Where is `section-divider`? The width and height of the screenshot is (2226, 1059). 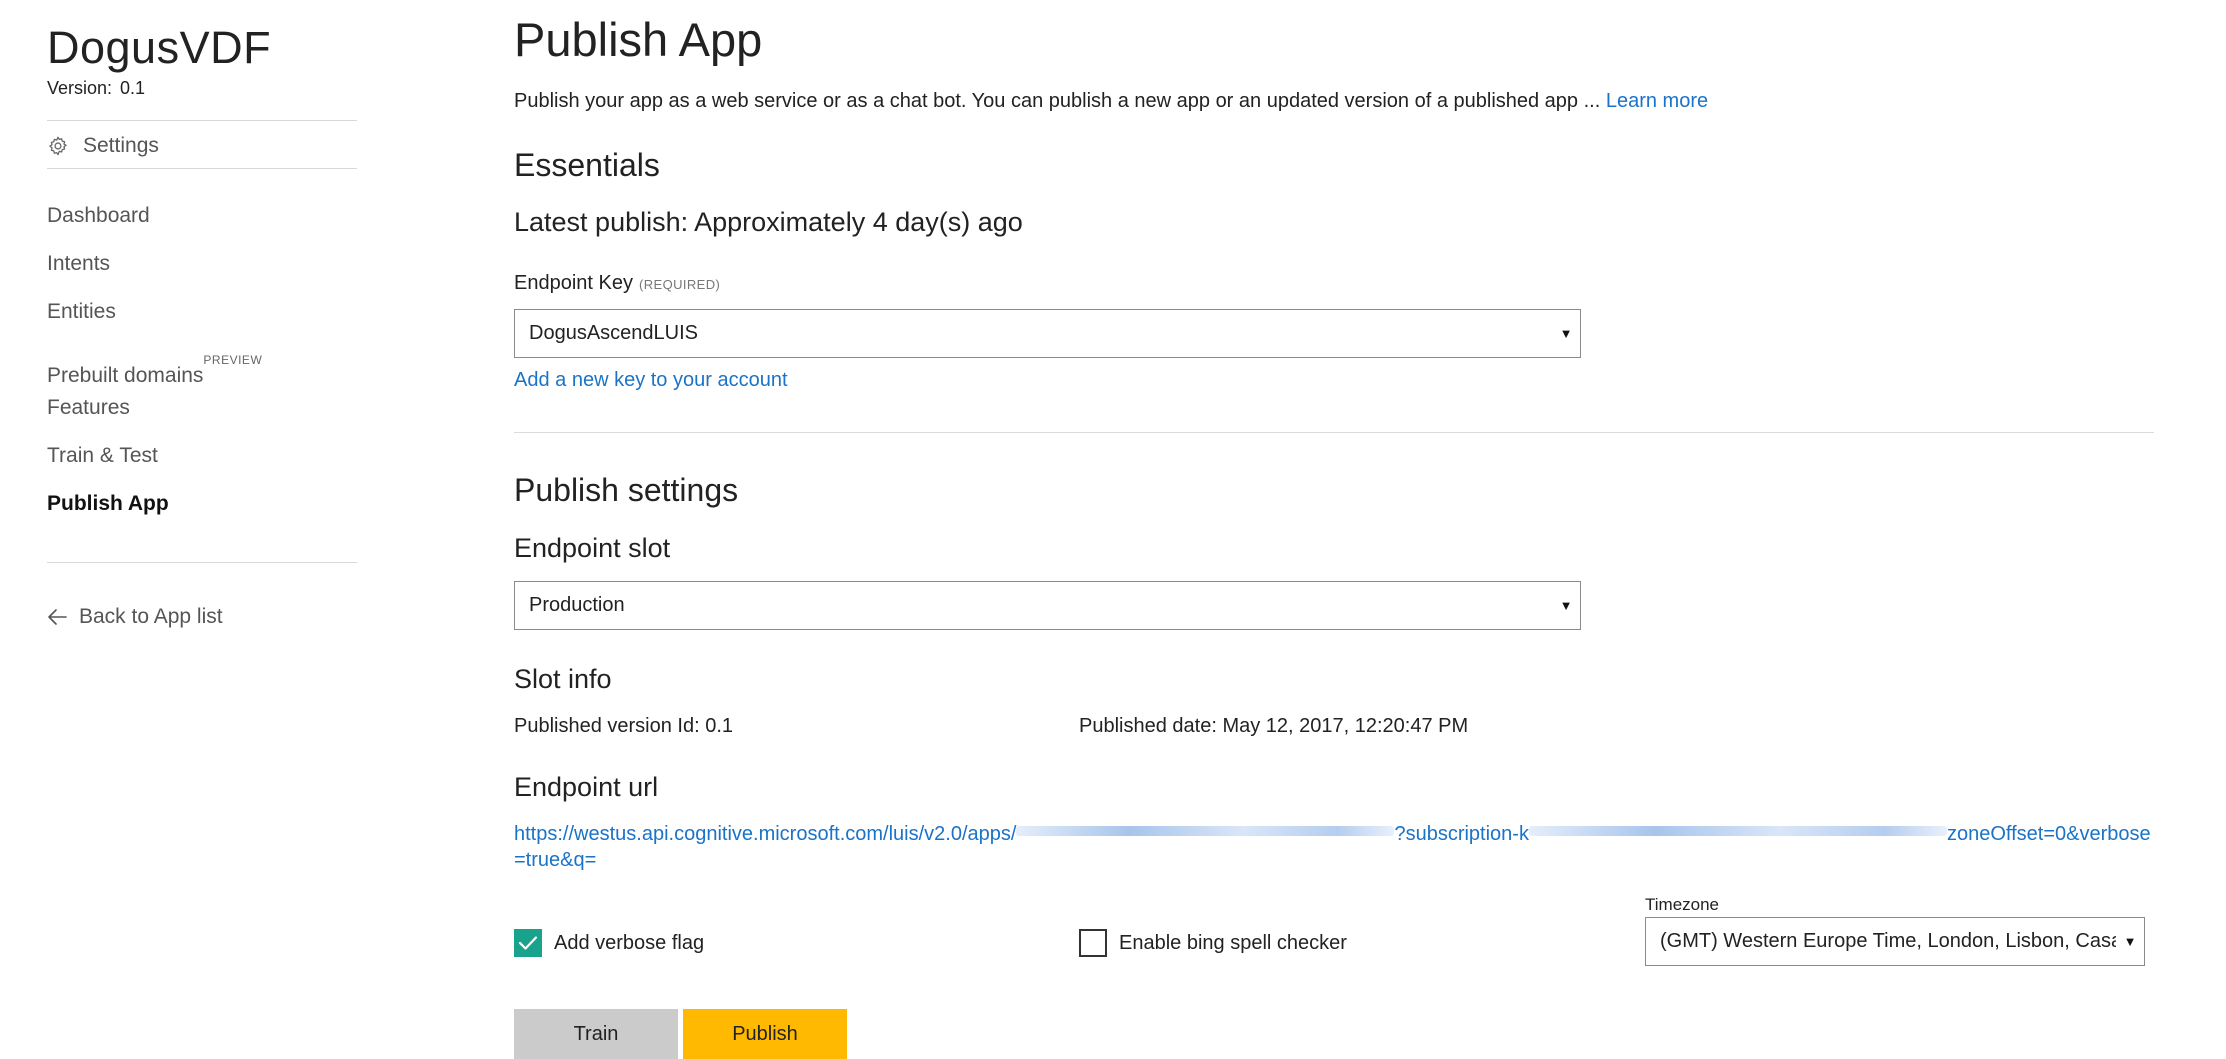 section-divider is located at coordinates (1334, 432).